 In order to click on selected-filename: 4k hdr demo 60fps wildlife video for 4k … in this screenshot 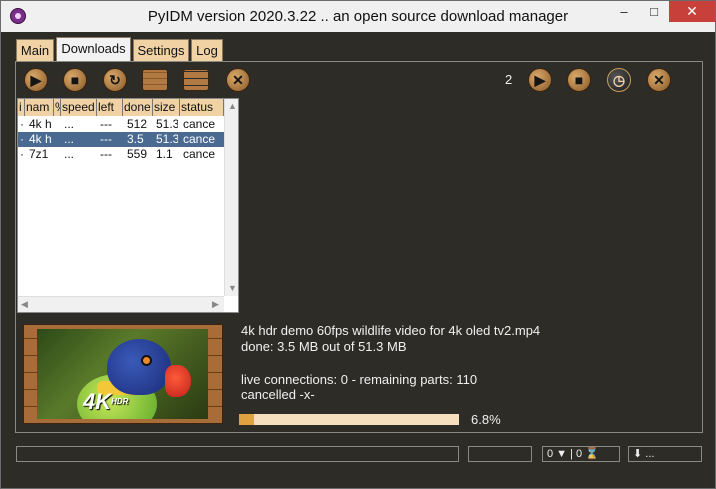, I will do `click(391, 330)`.